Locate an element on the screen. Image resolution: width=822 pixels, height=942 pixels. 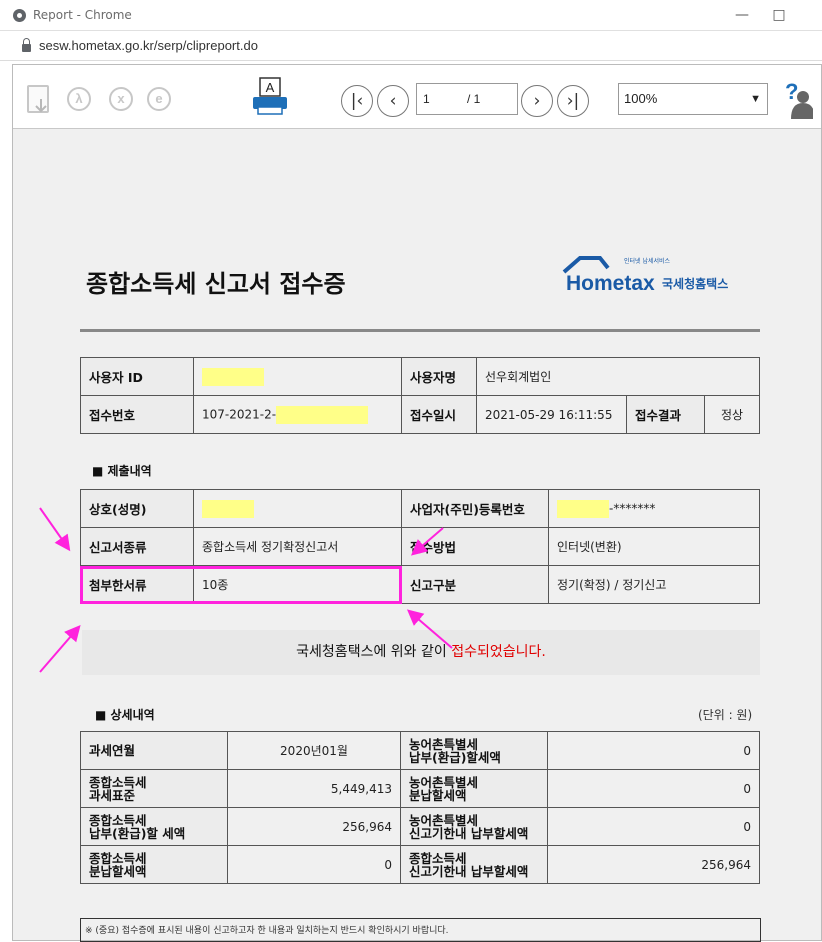
details-heading: ■ 상세내역 is located at coordinates (125, 715).